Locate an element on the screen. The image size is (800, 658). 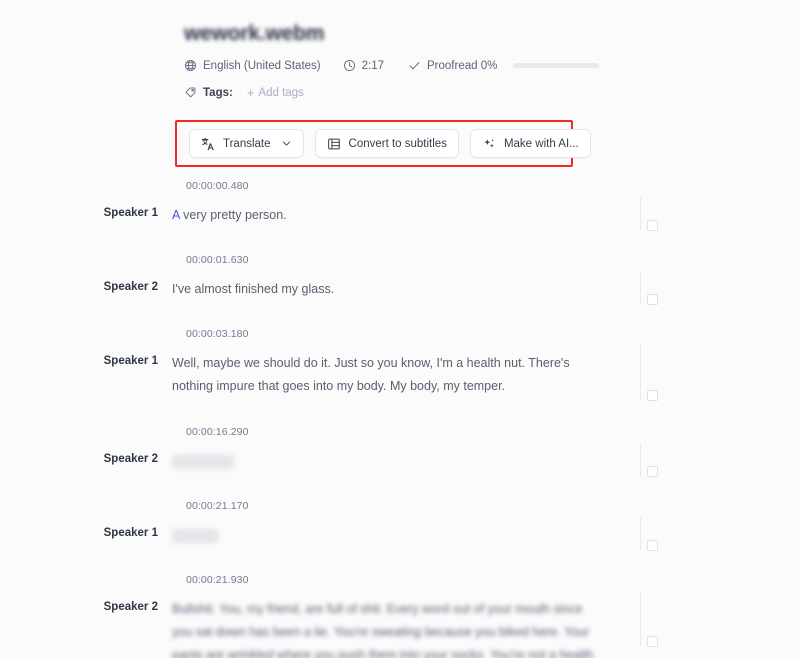
convert-to-subtitles-button: Convert to subtitles is located at coordinates (386, 143).